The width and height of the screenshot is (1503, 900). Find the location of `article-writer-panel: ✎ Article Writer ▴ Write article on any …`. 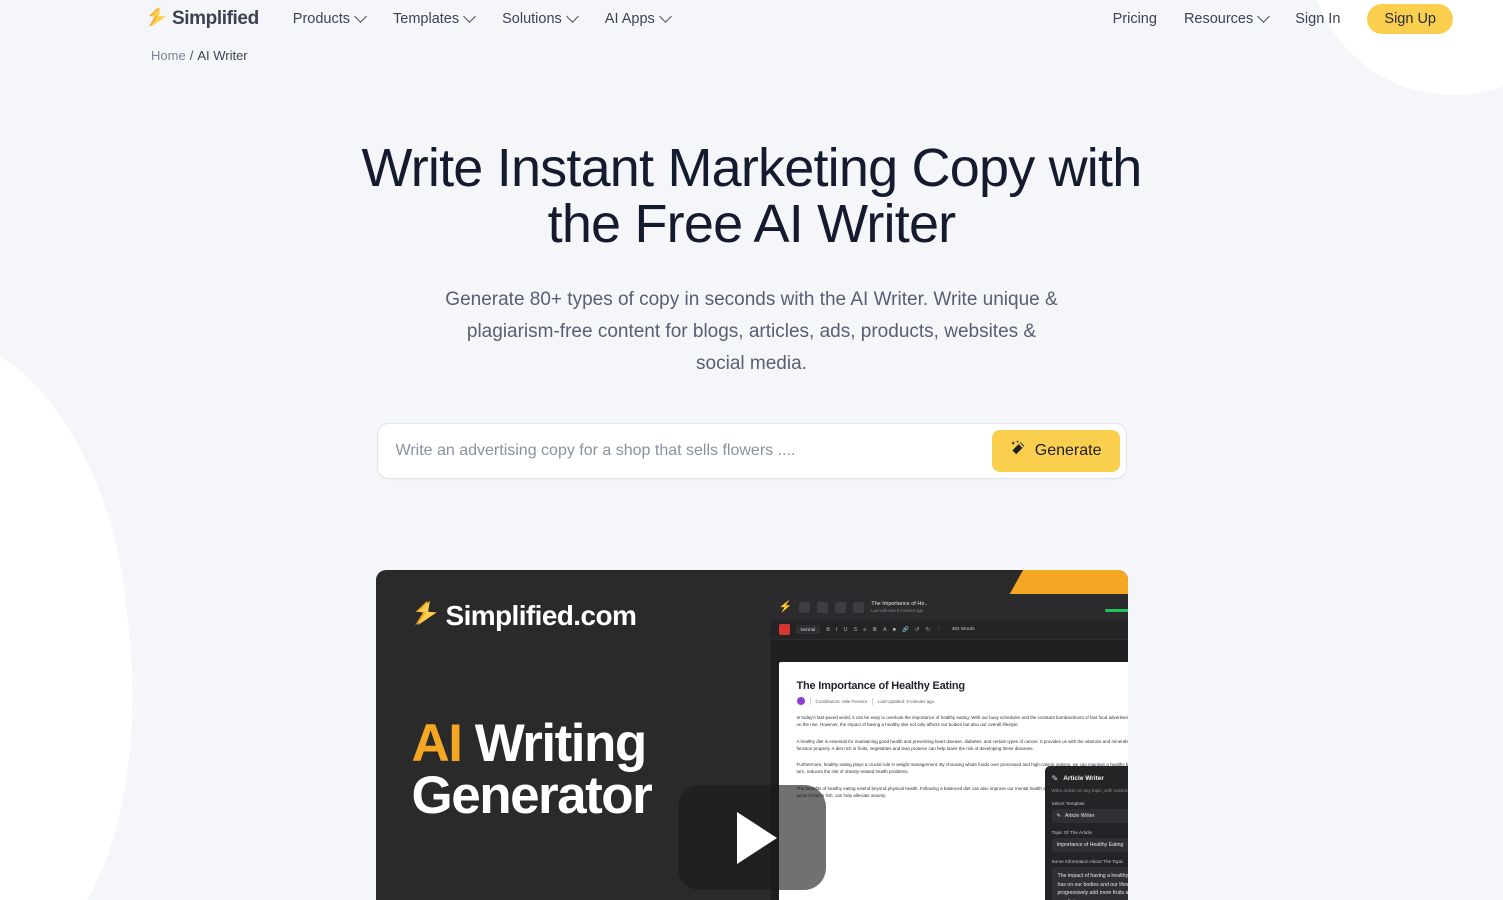

article-writer-panel: ✎ Article Writer ▴ Write article on any … is located at coordinates (1086, 832).